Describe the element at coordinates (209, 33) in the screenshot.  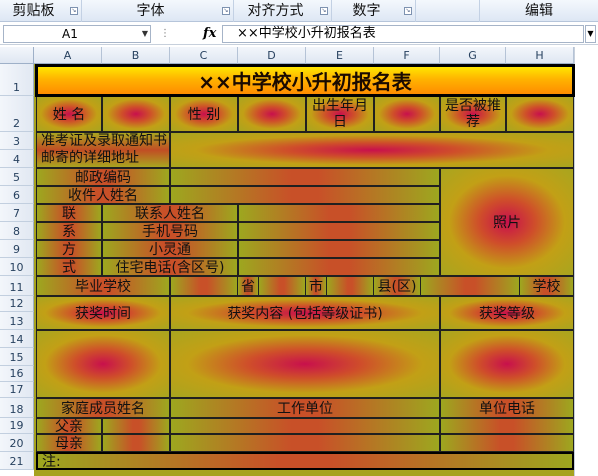
I see `insert-function-button: fx` at that location.